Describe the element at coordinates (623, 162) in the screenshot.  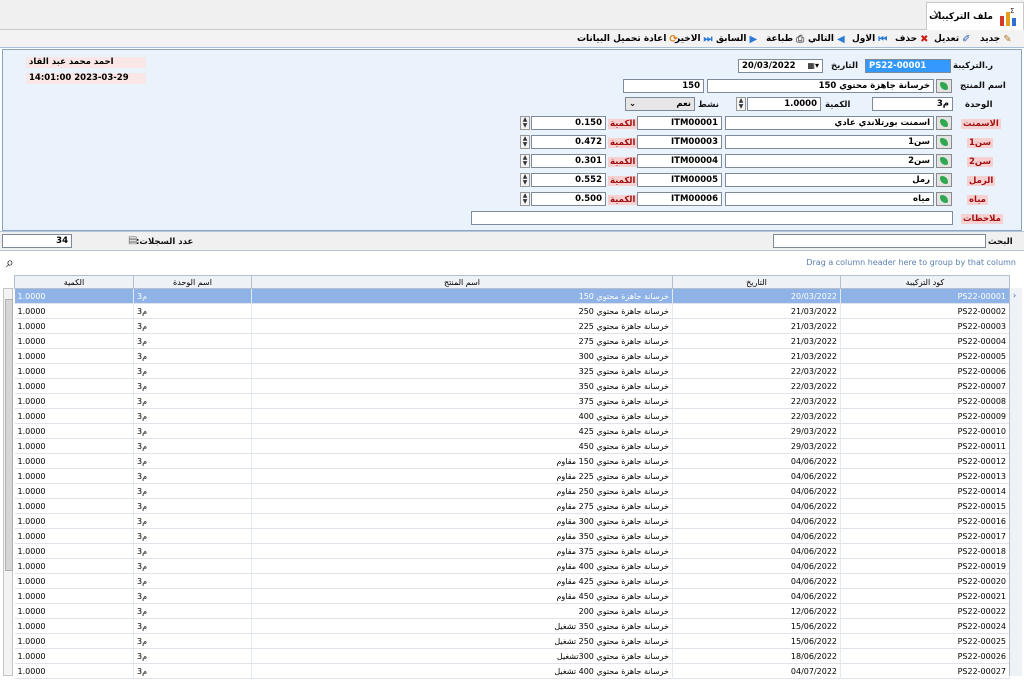
I see `component-qty-label: الكمية` at that location.